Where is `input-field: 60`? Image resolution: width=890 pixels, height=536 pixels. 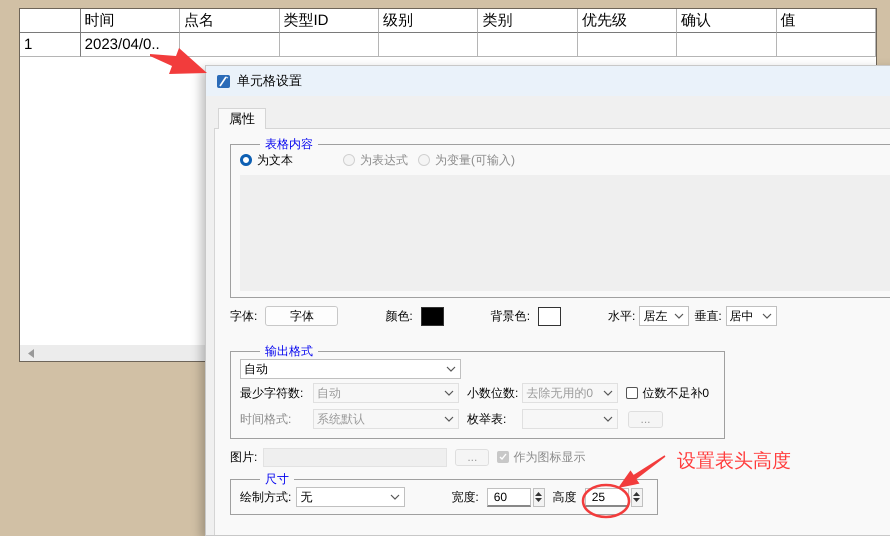
input-field: 60 is located at coordinates (508, 497).